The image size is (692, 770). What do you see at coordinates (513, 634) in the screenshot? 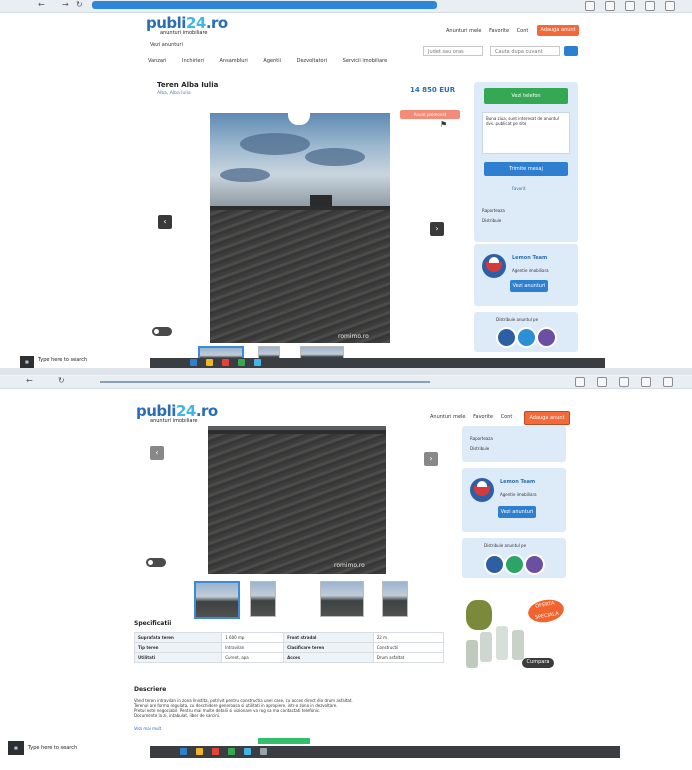
I see `advertisement: OFERTA SPECIALA Cumpara` at bounding box center [513, 634].